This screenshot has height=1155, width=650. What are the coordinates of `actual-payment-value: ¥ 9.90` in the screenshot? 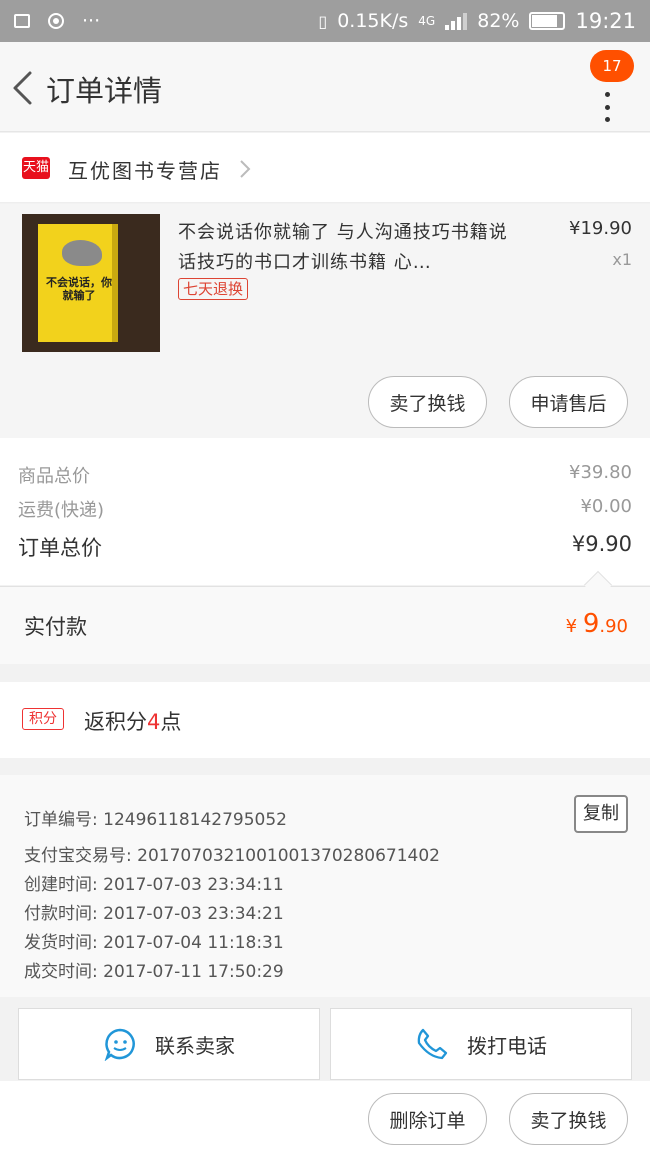 It's located at (554, 624).